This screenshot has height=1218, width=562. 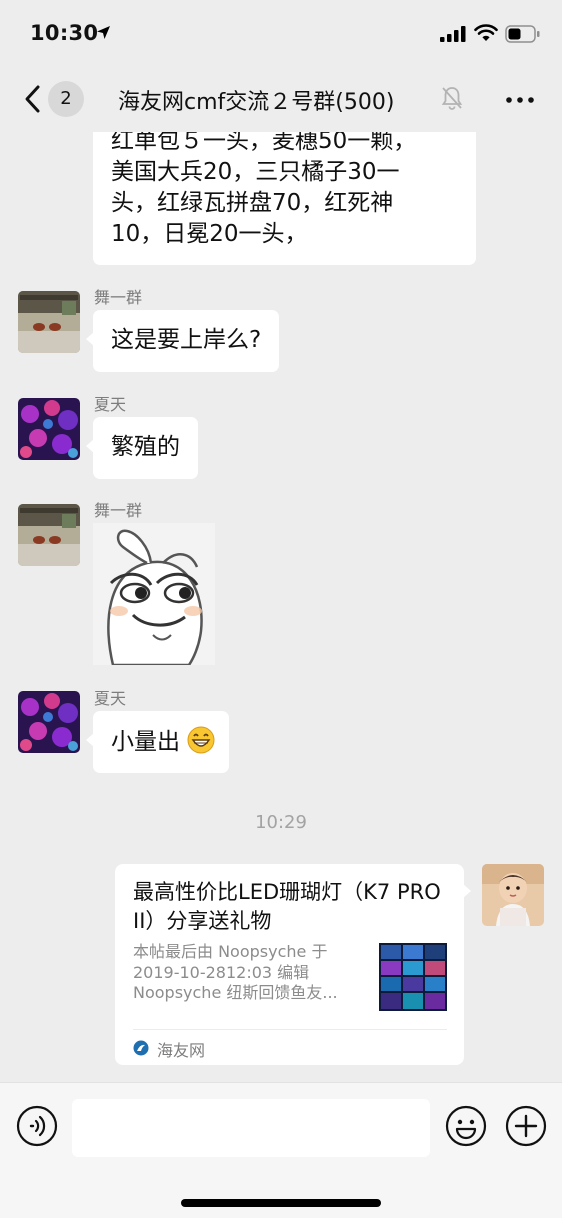 What do you see at coordinates (526, 1126) in the screenshot?
I see `plus-icon` at bounding box center [526, 1126].